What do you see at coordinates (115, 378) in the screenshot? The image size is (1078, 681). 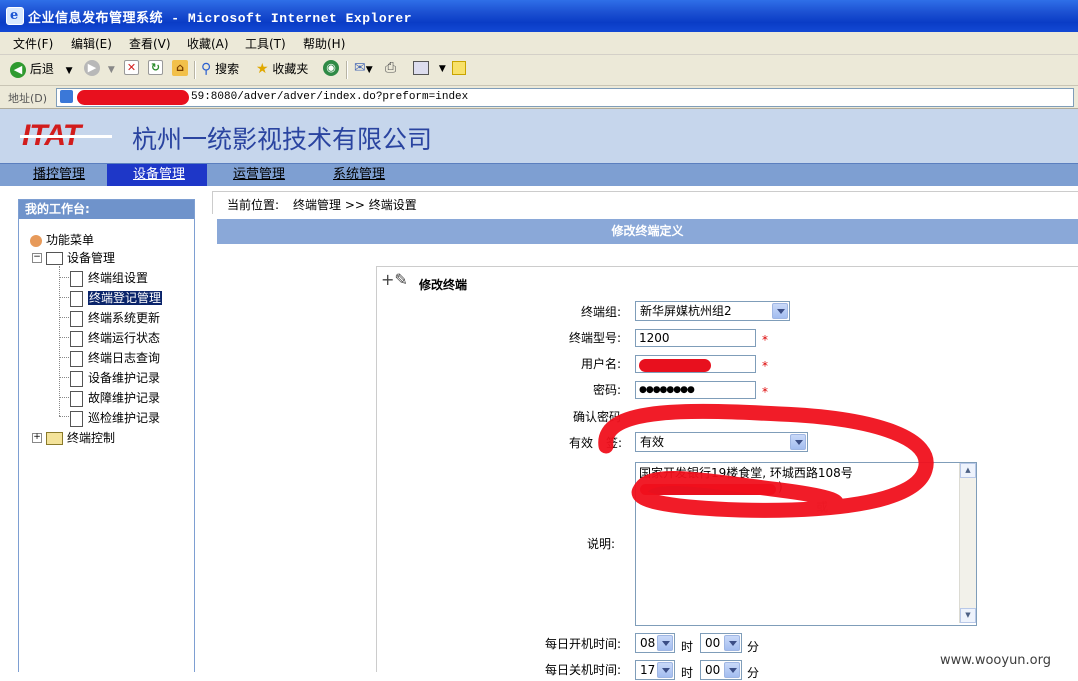 I see `tree-item: 设备维护记录` at bounding box center [115, 378].